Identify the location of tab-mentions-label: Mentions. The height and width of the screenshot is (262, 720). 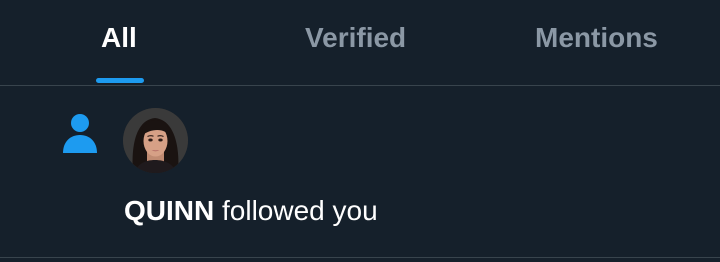
(596, 37).